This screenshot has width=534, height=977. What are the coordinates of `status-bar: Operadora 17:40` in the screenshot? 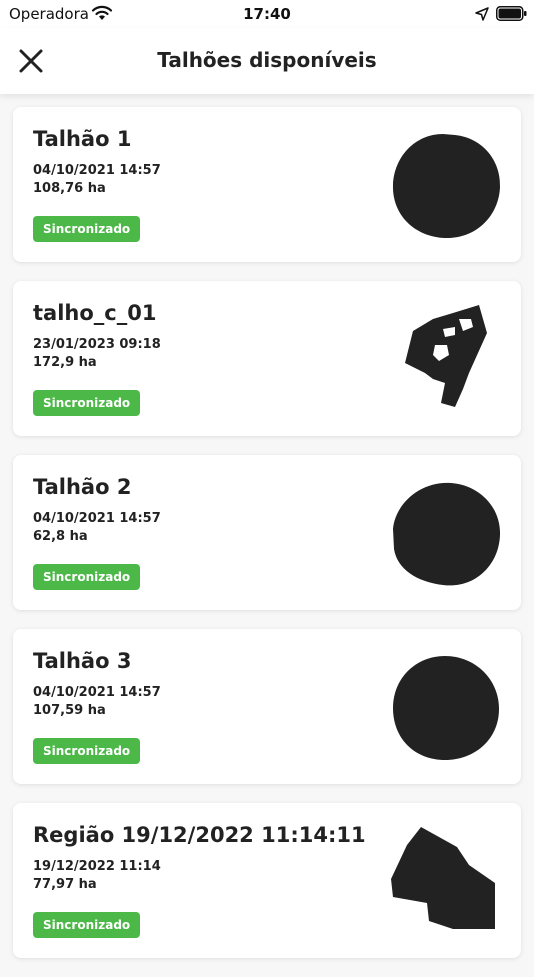 It's located at (267, 14).